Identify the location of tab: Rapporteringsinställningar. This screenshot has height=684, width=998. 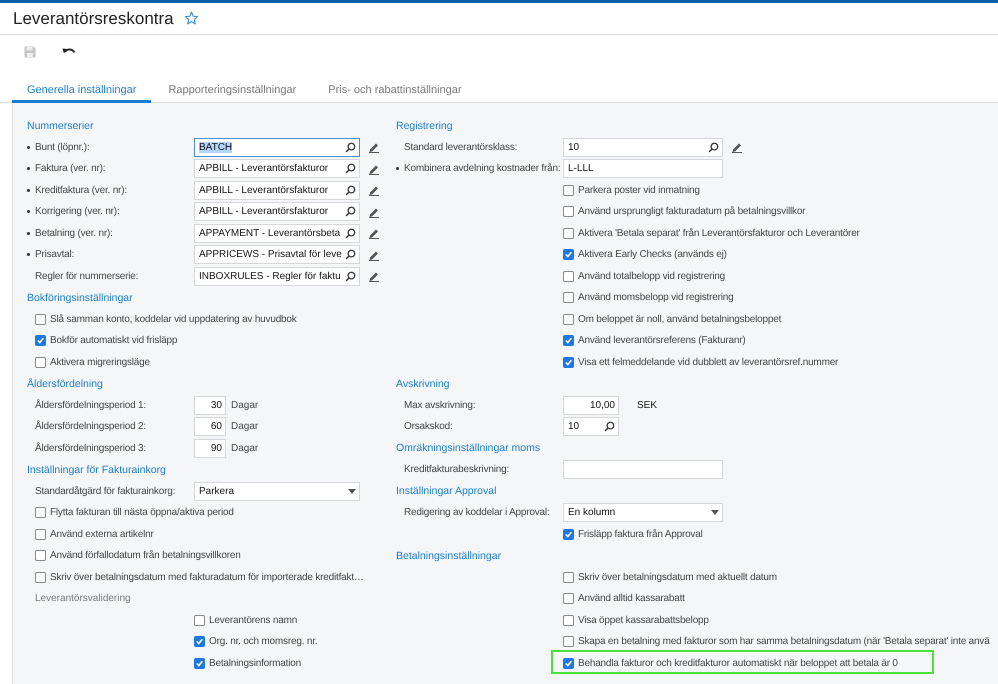
(232, 91).